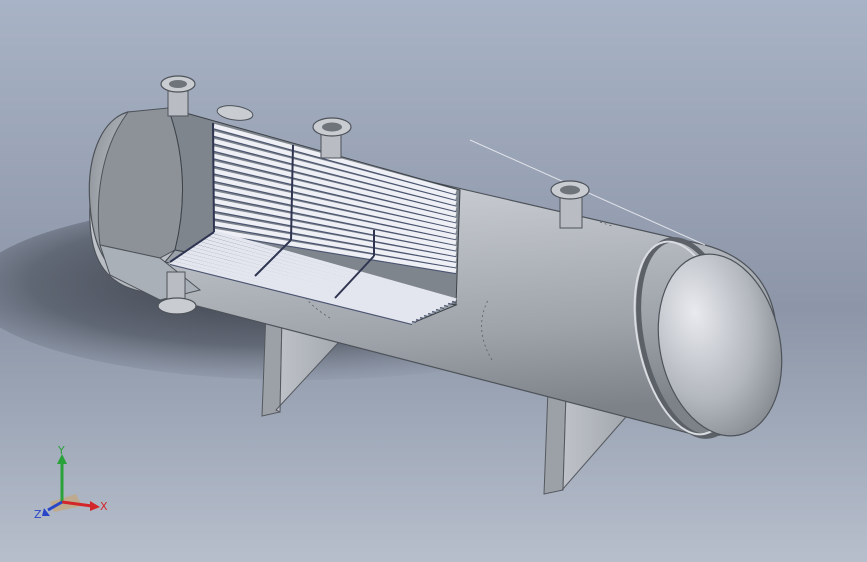 The image size is (867, 562). I want to click on coordinate-triad: Y X Z, so click(71, 483).